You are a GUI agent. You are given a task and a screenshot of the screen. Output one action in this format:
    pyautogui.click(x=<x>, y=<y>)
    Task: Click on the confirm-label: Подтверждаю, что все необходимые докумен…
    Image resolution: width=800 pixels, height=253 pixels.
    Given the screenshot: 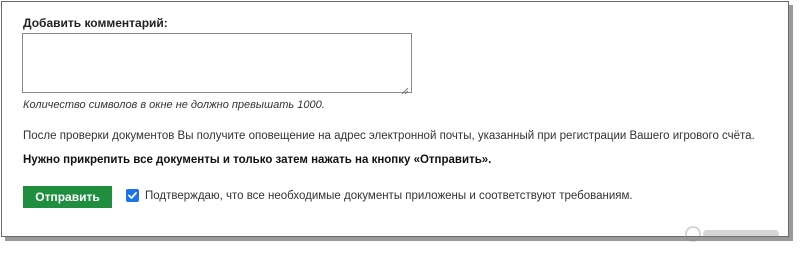 What is the action you would take?
    pyautogui.click(x=389, y=195)
    